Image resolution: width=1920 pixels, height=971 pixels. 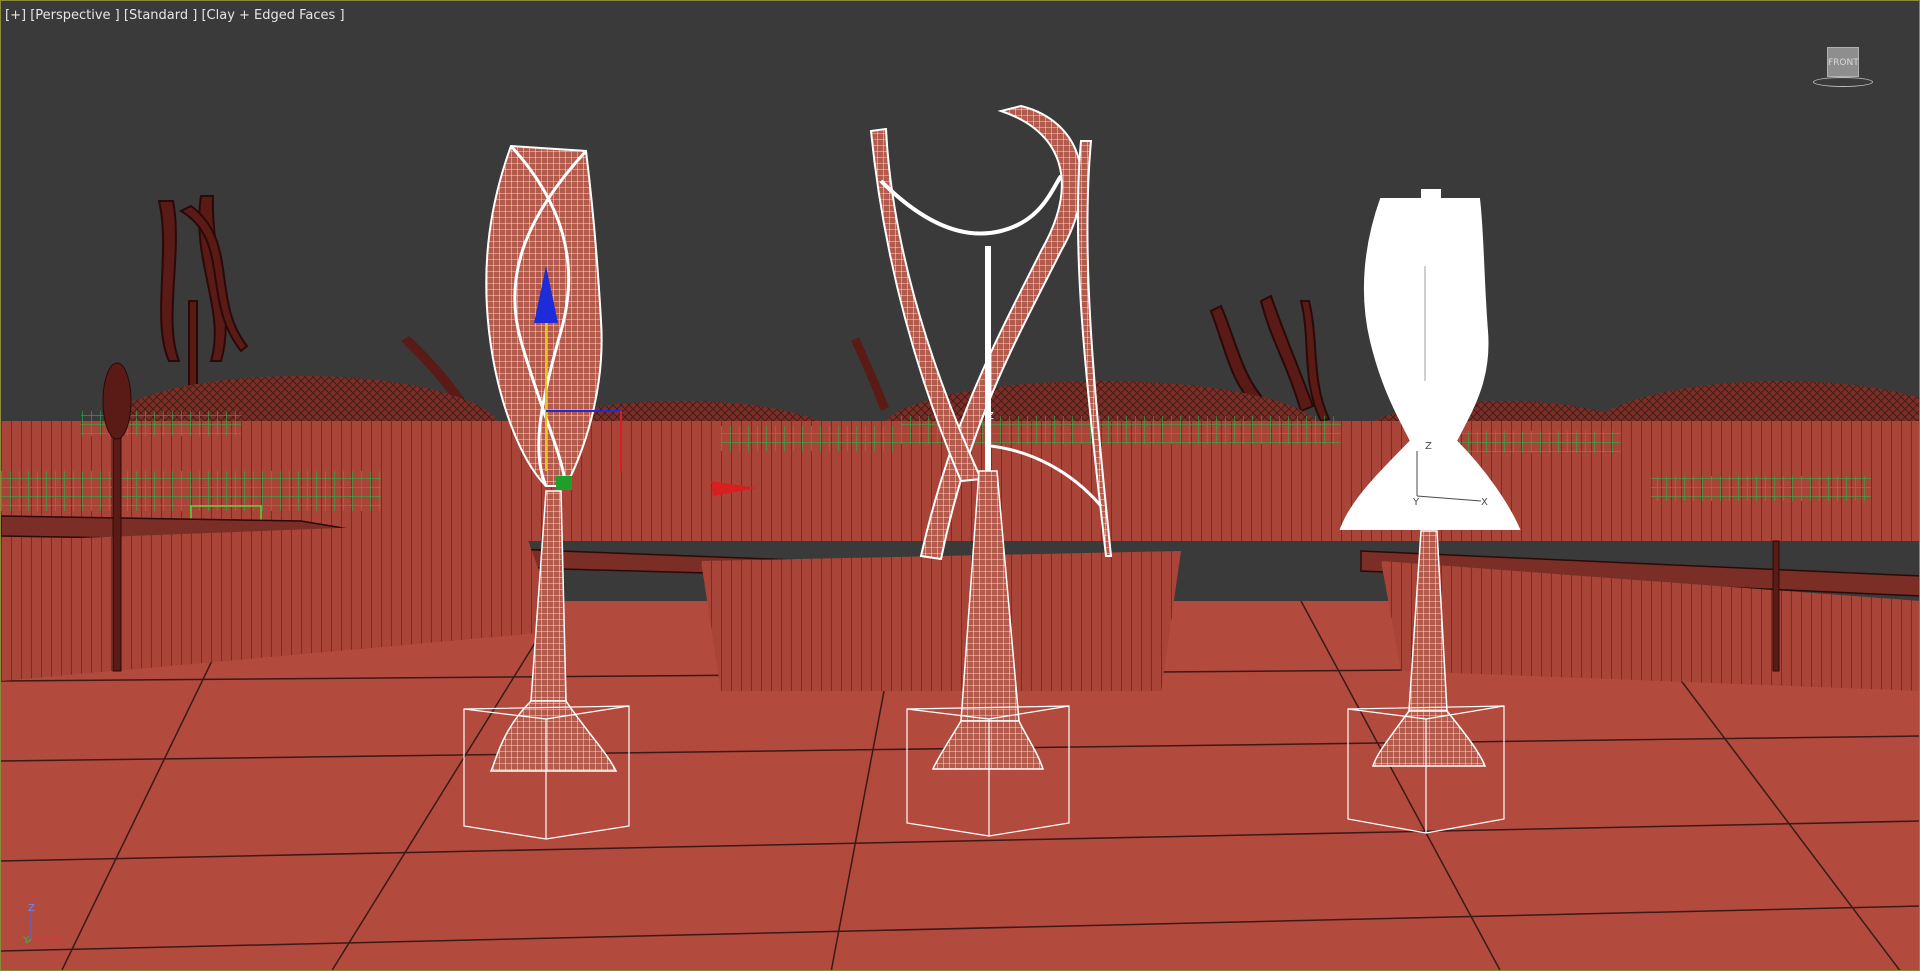 I want to click on viewcube: FRONT, so click(x=1843, y=67).